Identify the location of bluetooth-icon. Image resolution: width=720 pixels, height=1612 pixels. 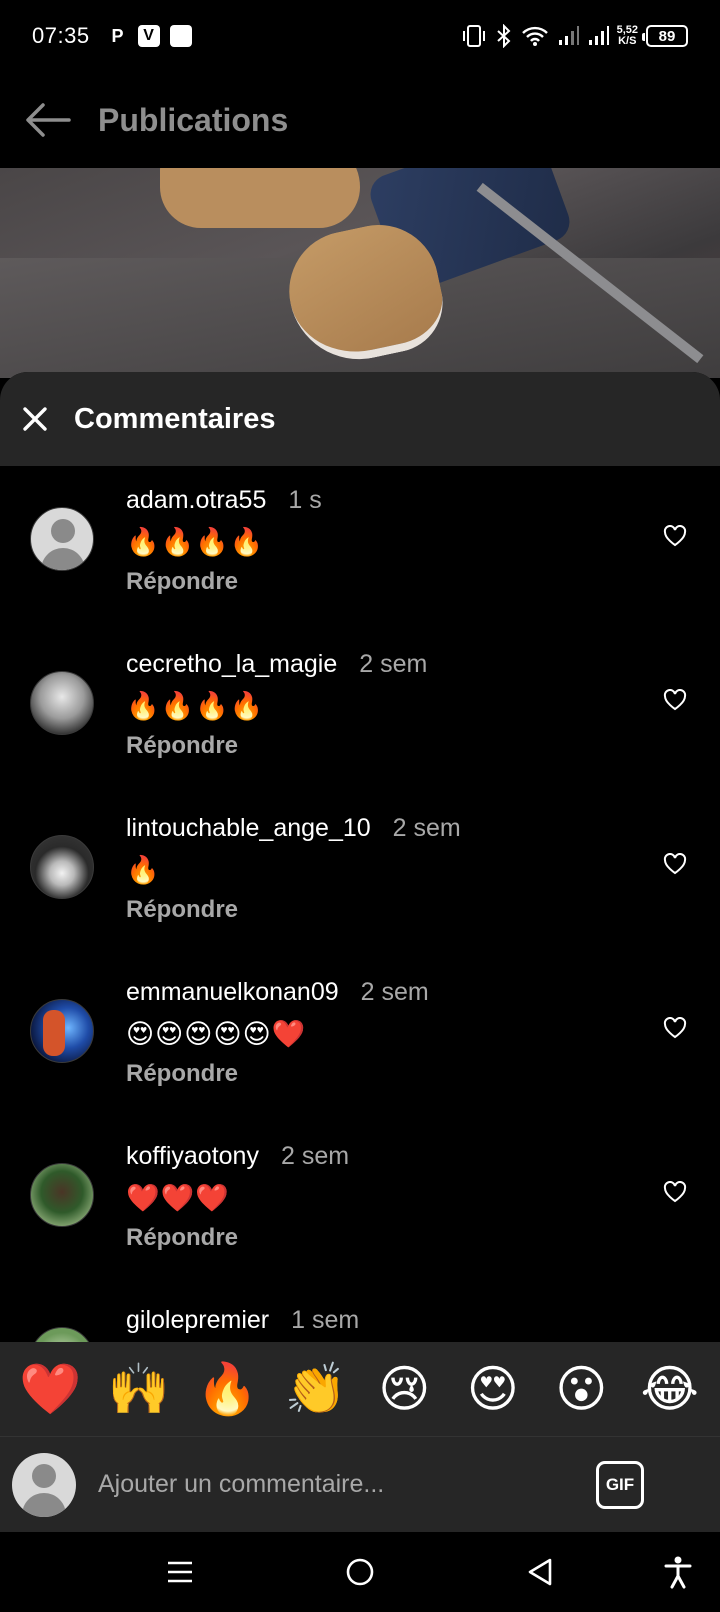
(503, 36).